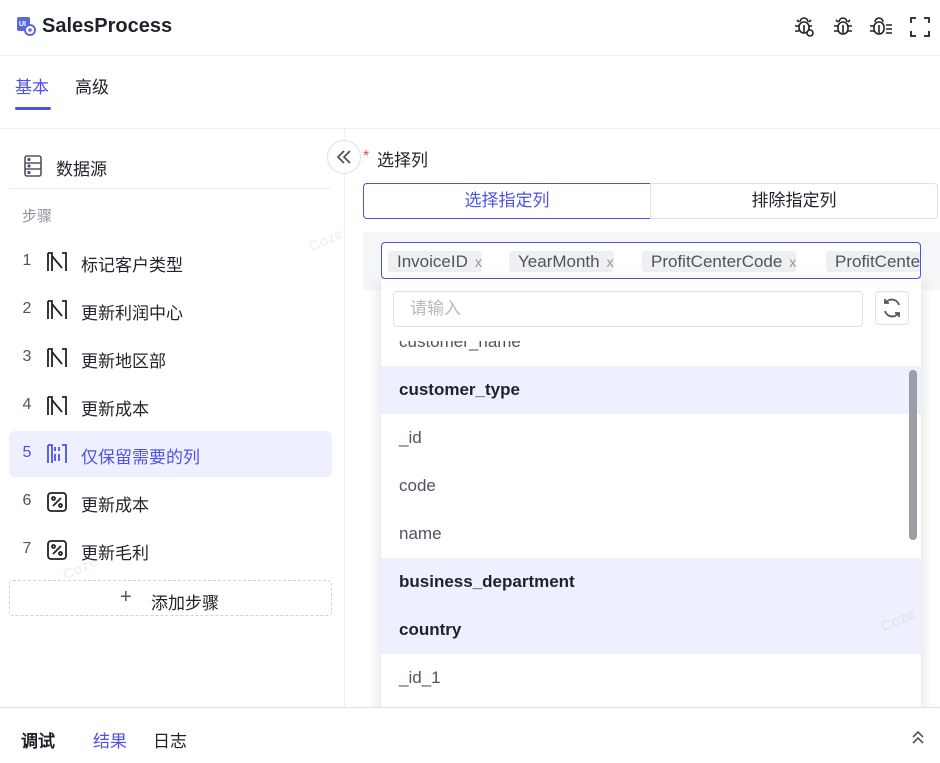 Image resolution: width=940 pixels, height=763 pixels. What do you see at coordinates (794, 201) in the screenshot?
I see `segment-exclude-columns: 排除指定列` at bounding box center [794, 201].